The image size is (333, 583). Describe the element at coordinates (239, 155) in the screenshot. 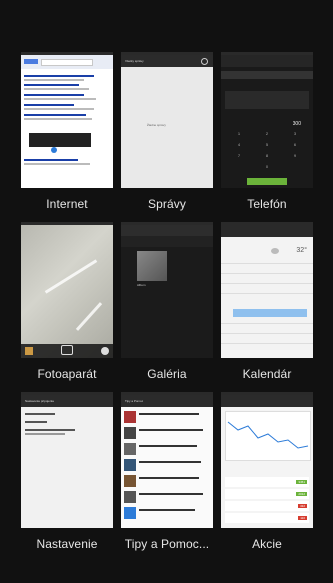

I see `dial-key-7: 7` at that location.